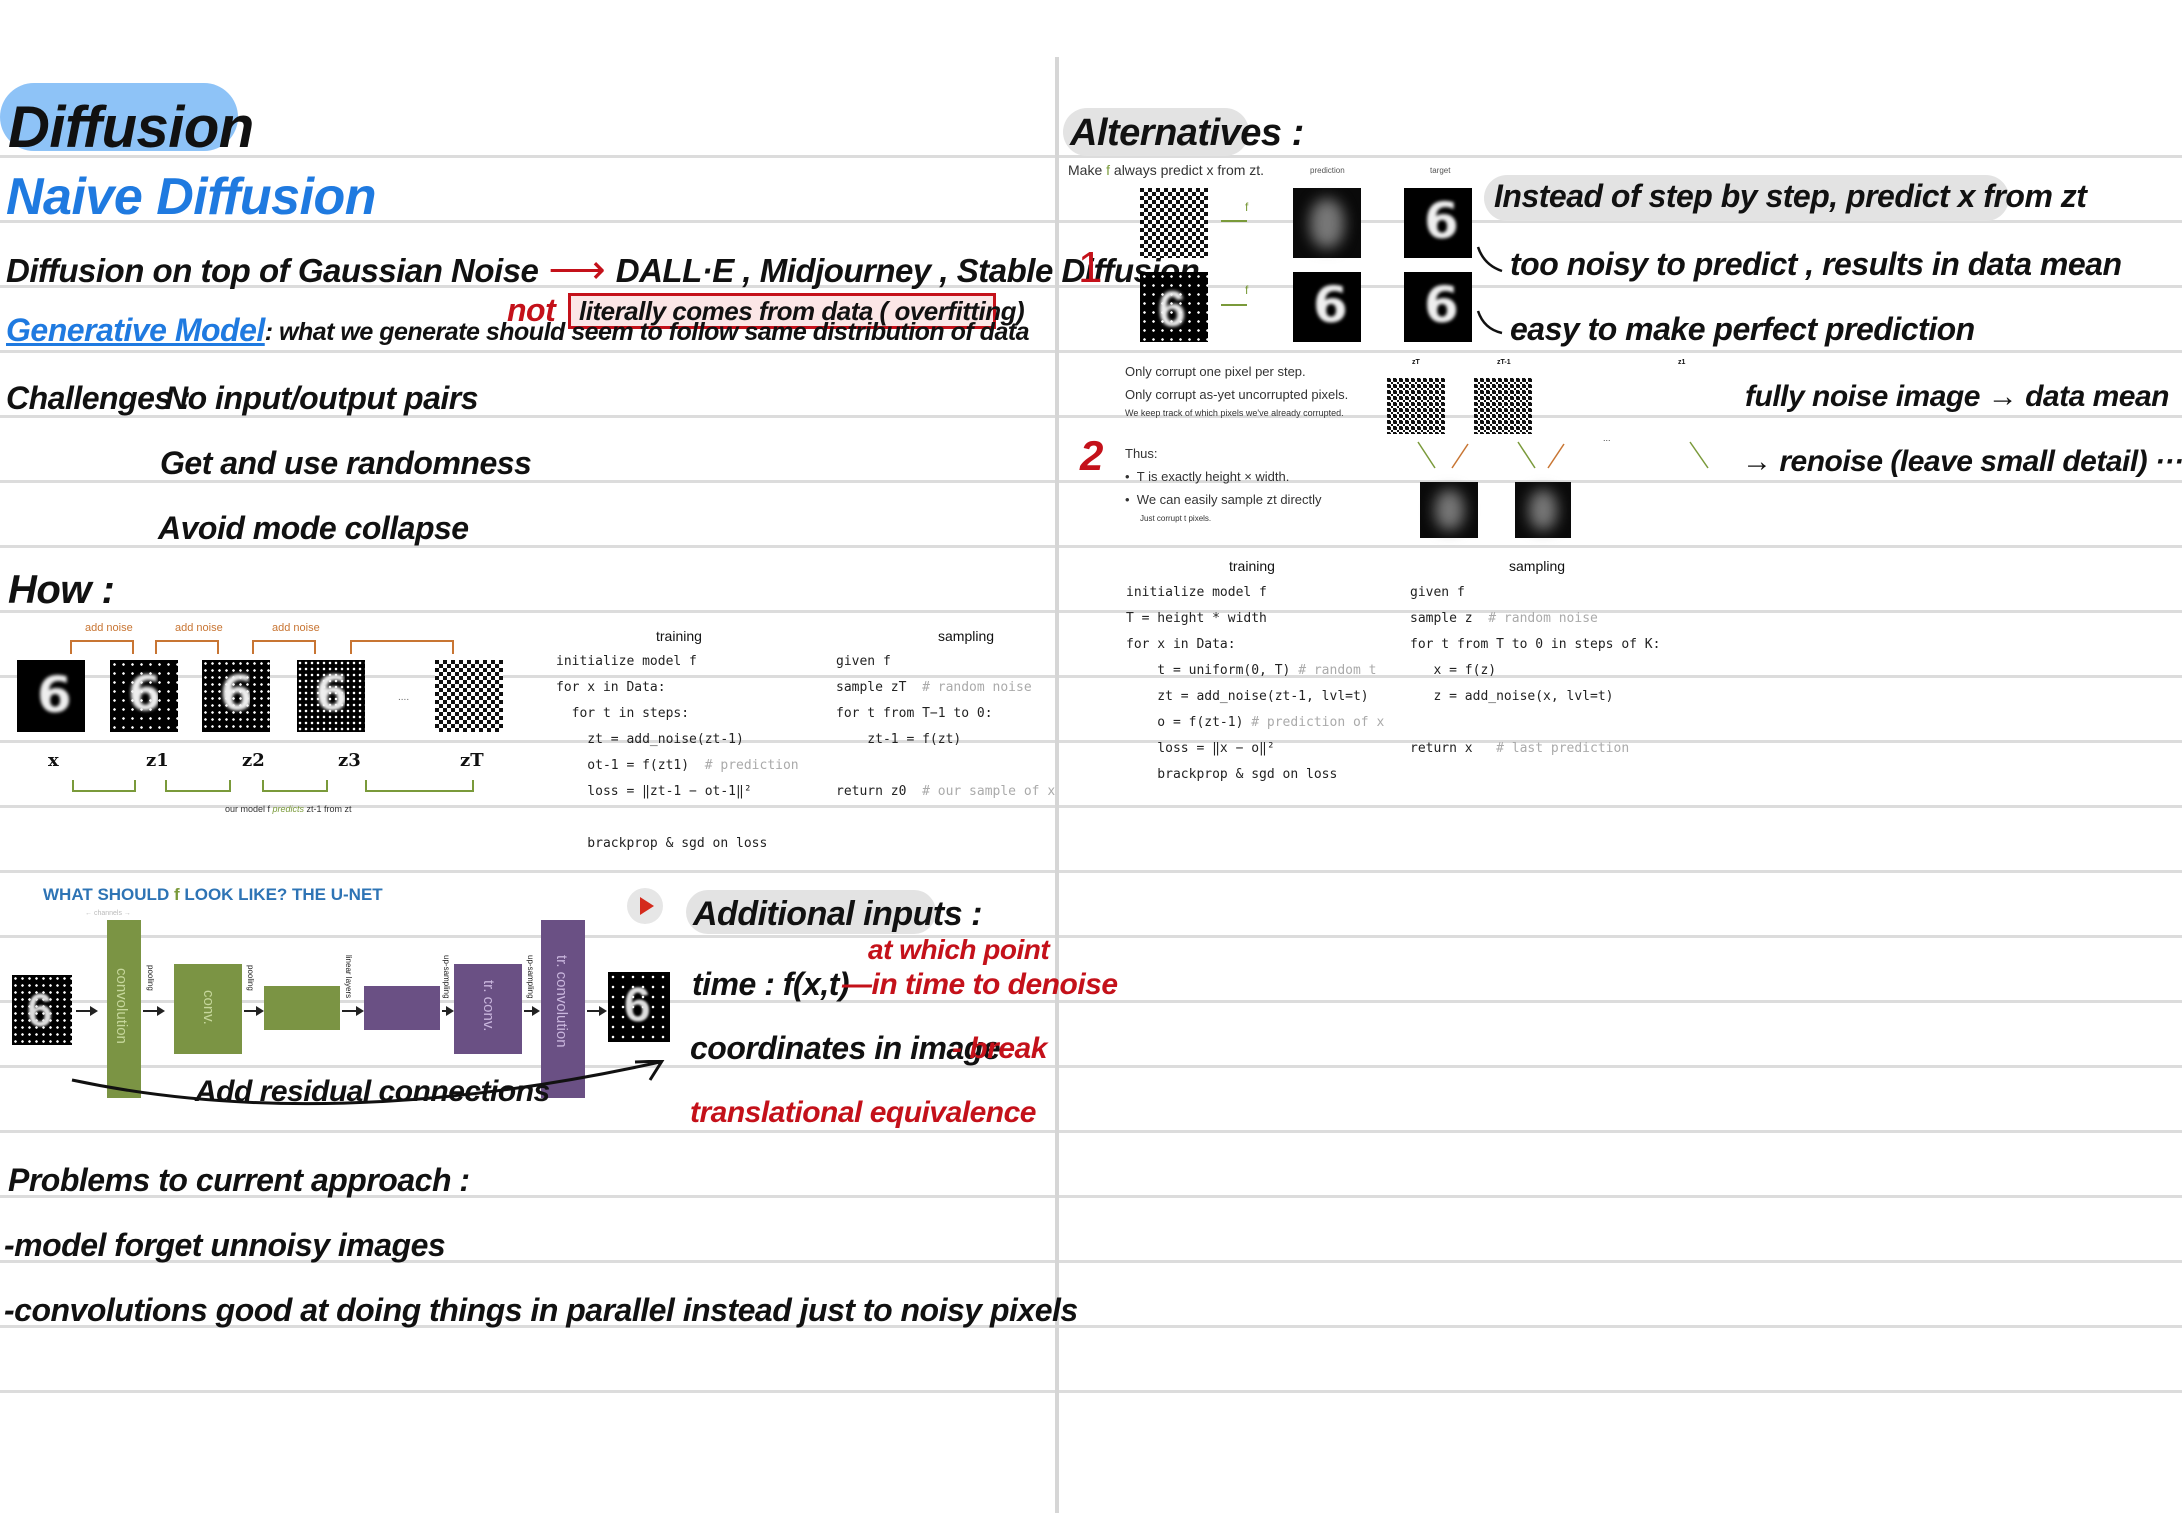 The height and width of the screenshot is (1538, 2182). I want to click on challenge-item: No input/output pairs, so click(322, 398).